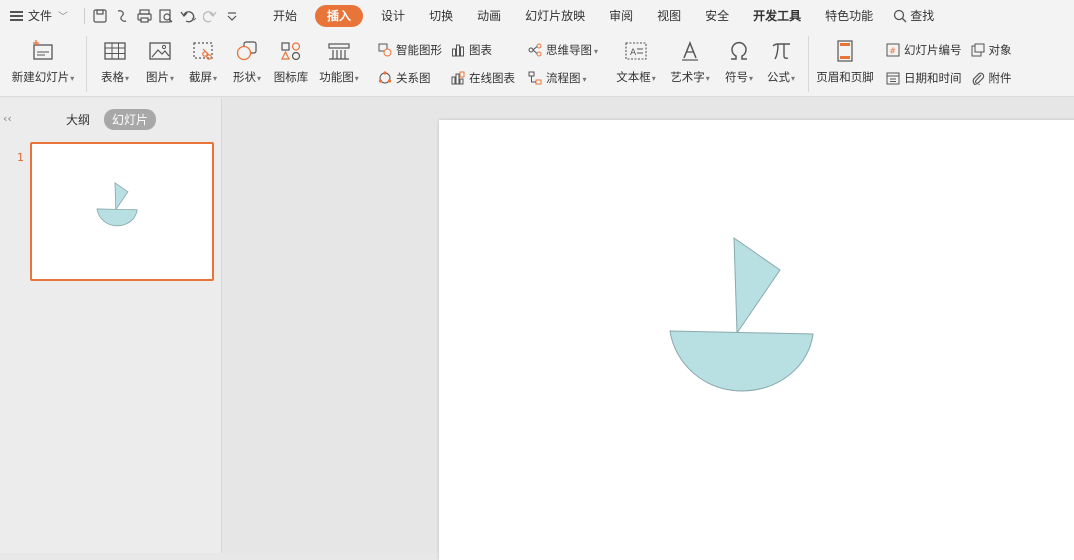 This screenshot has height=560, width=1074. I want to click on object-label: 对象, so click(1000, 50).